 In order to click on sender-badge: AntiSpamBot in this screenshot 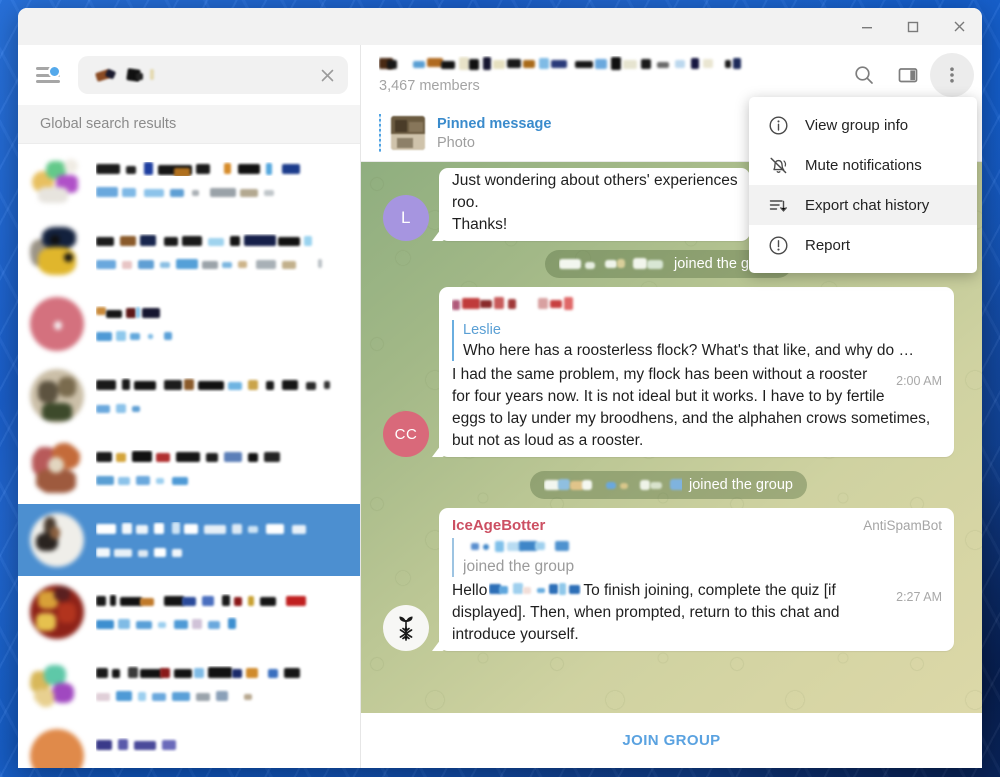, I will do `click(902, 525)`.